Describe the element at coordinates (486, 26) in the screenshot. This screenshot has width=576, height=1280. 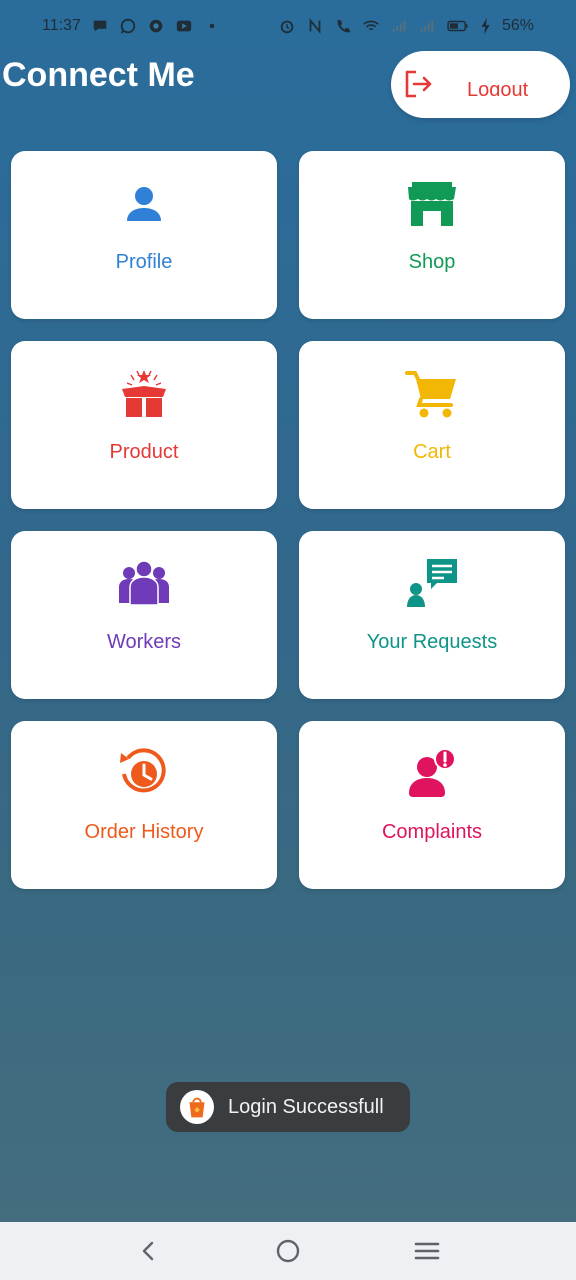
I see `charging-icon` at that location.